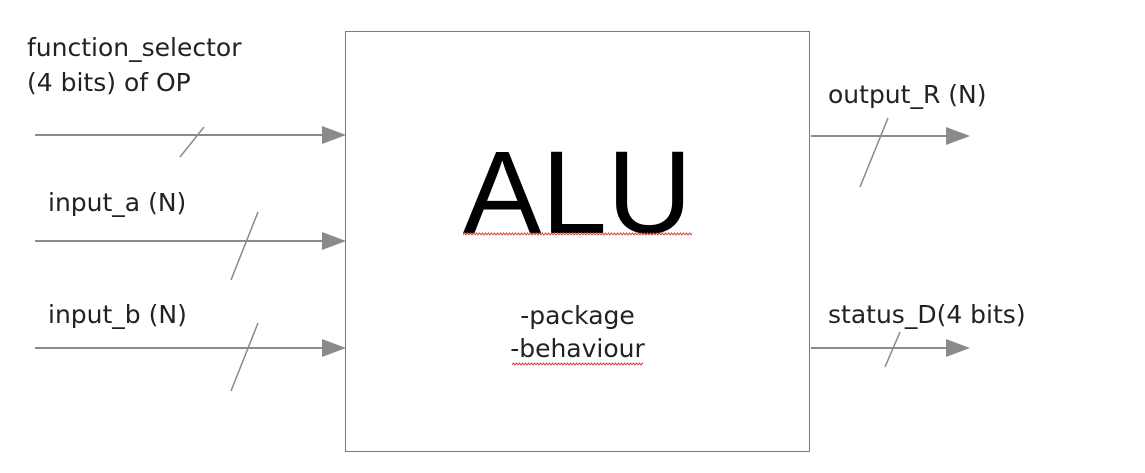  What do you see at coordinates (334, 241) in the screenshot?
I see `input-a-arrow` at bounding box center [334, 241].